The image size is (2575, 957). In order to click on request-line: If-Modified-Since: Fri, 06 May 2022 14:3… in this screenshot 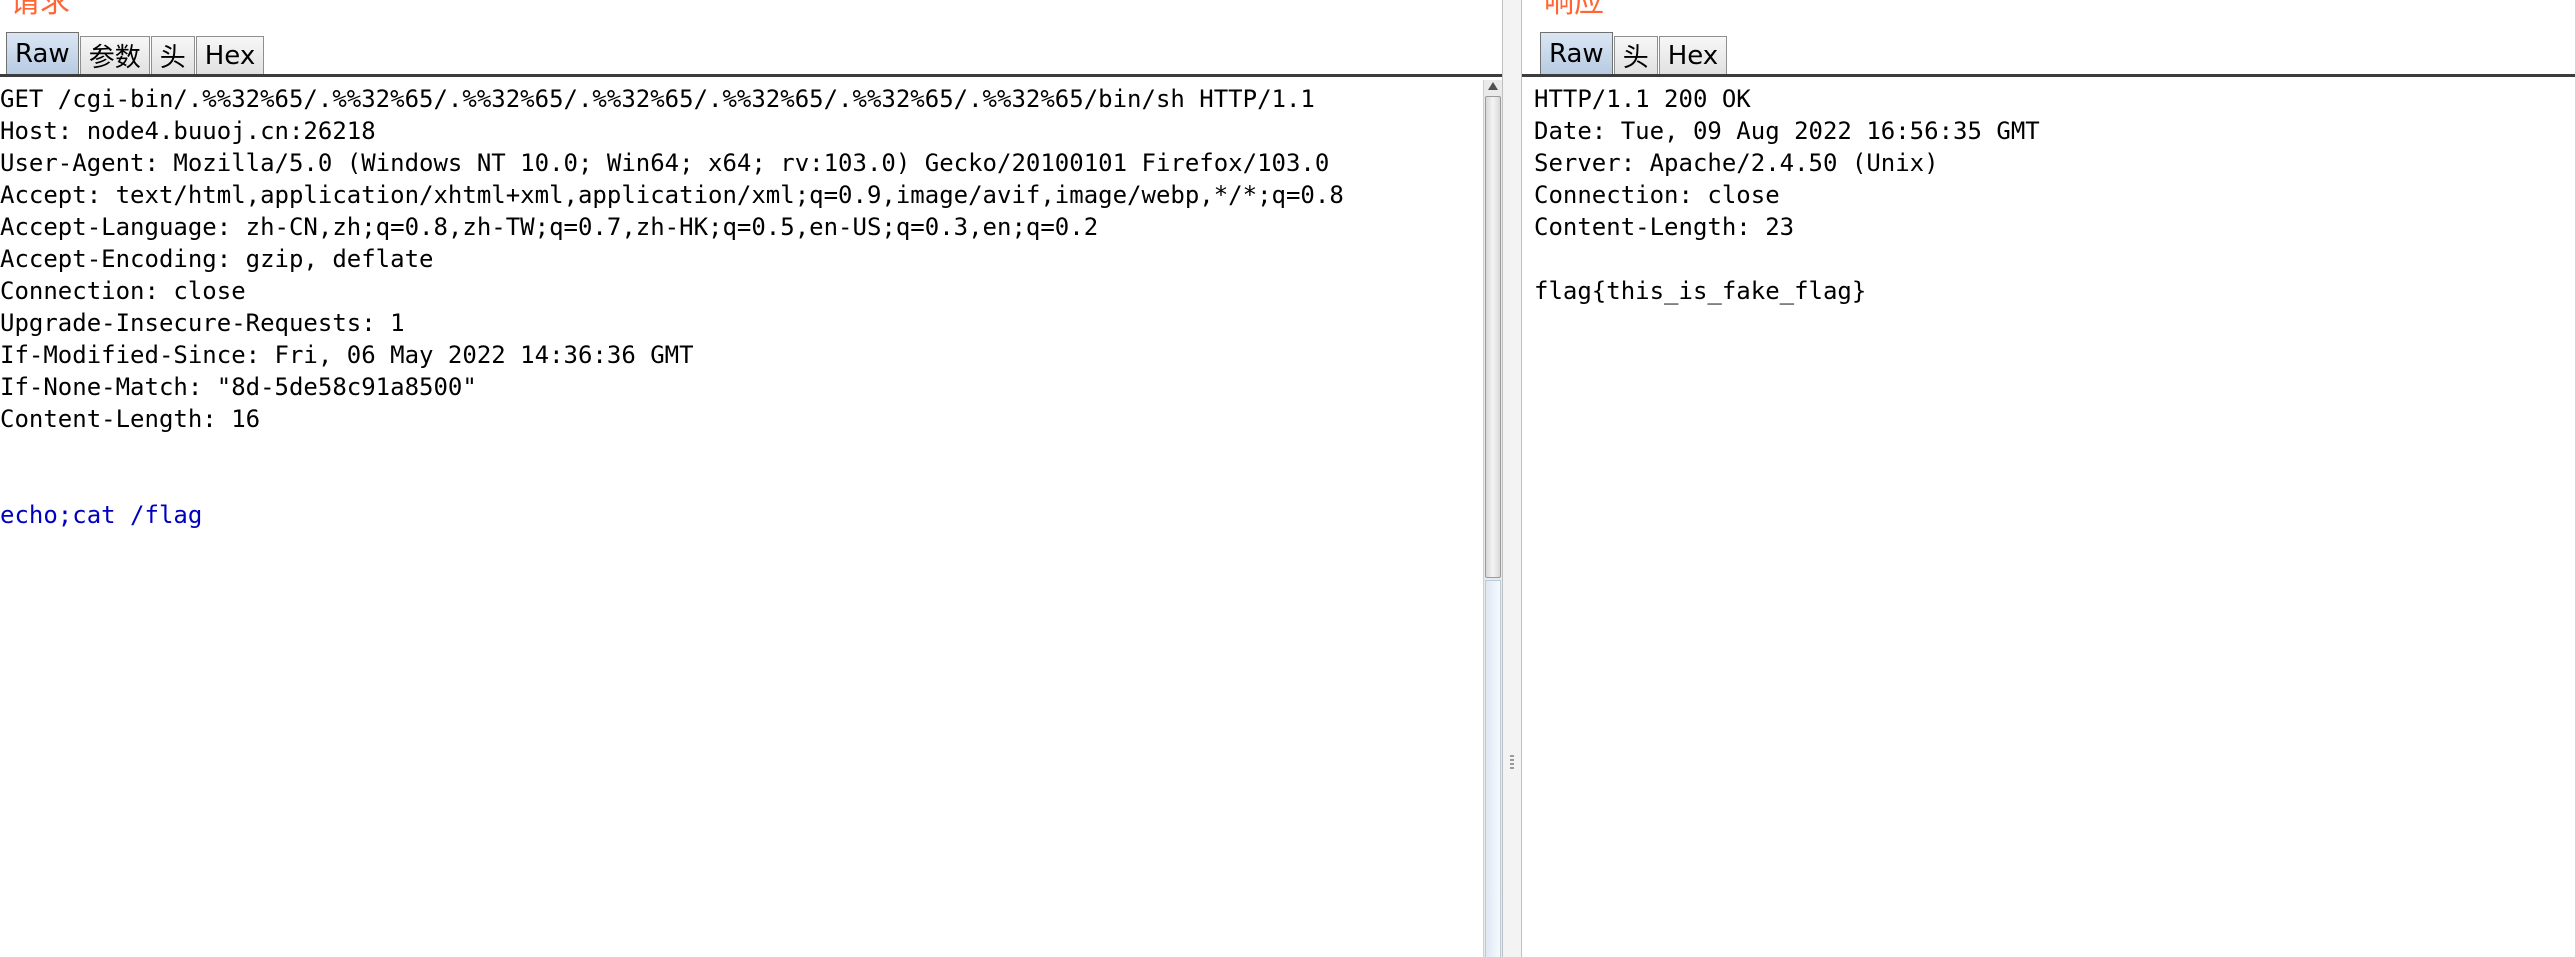, I will do `click(347, 355)`.